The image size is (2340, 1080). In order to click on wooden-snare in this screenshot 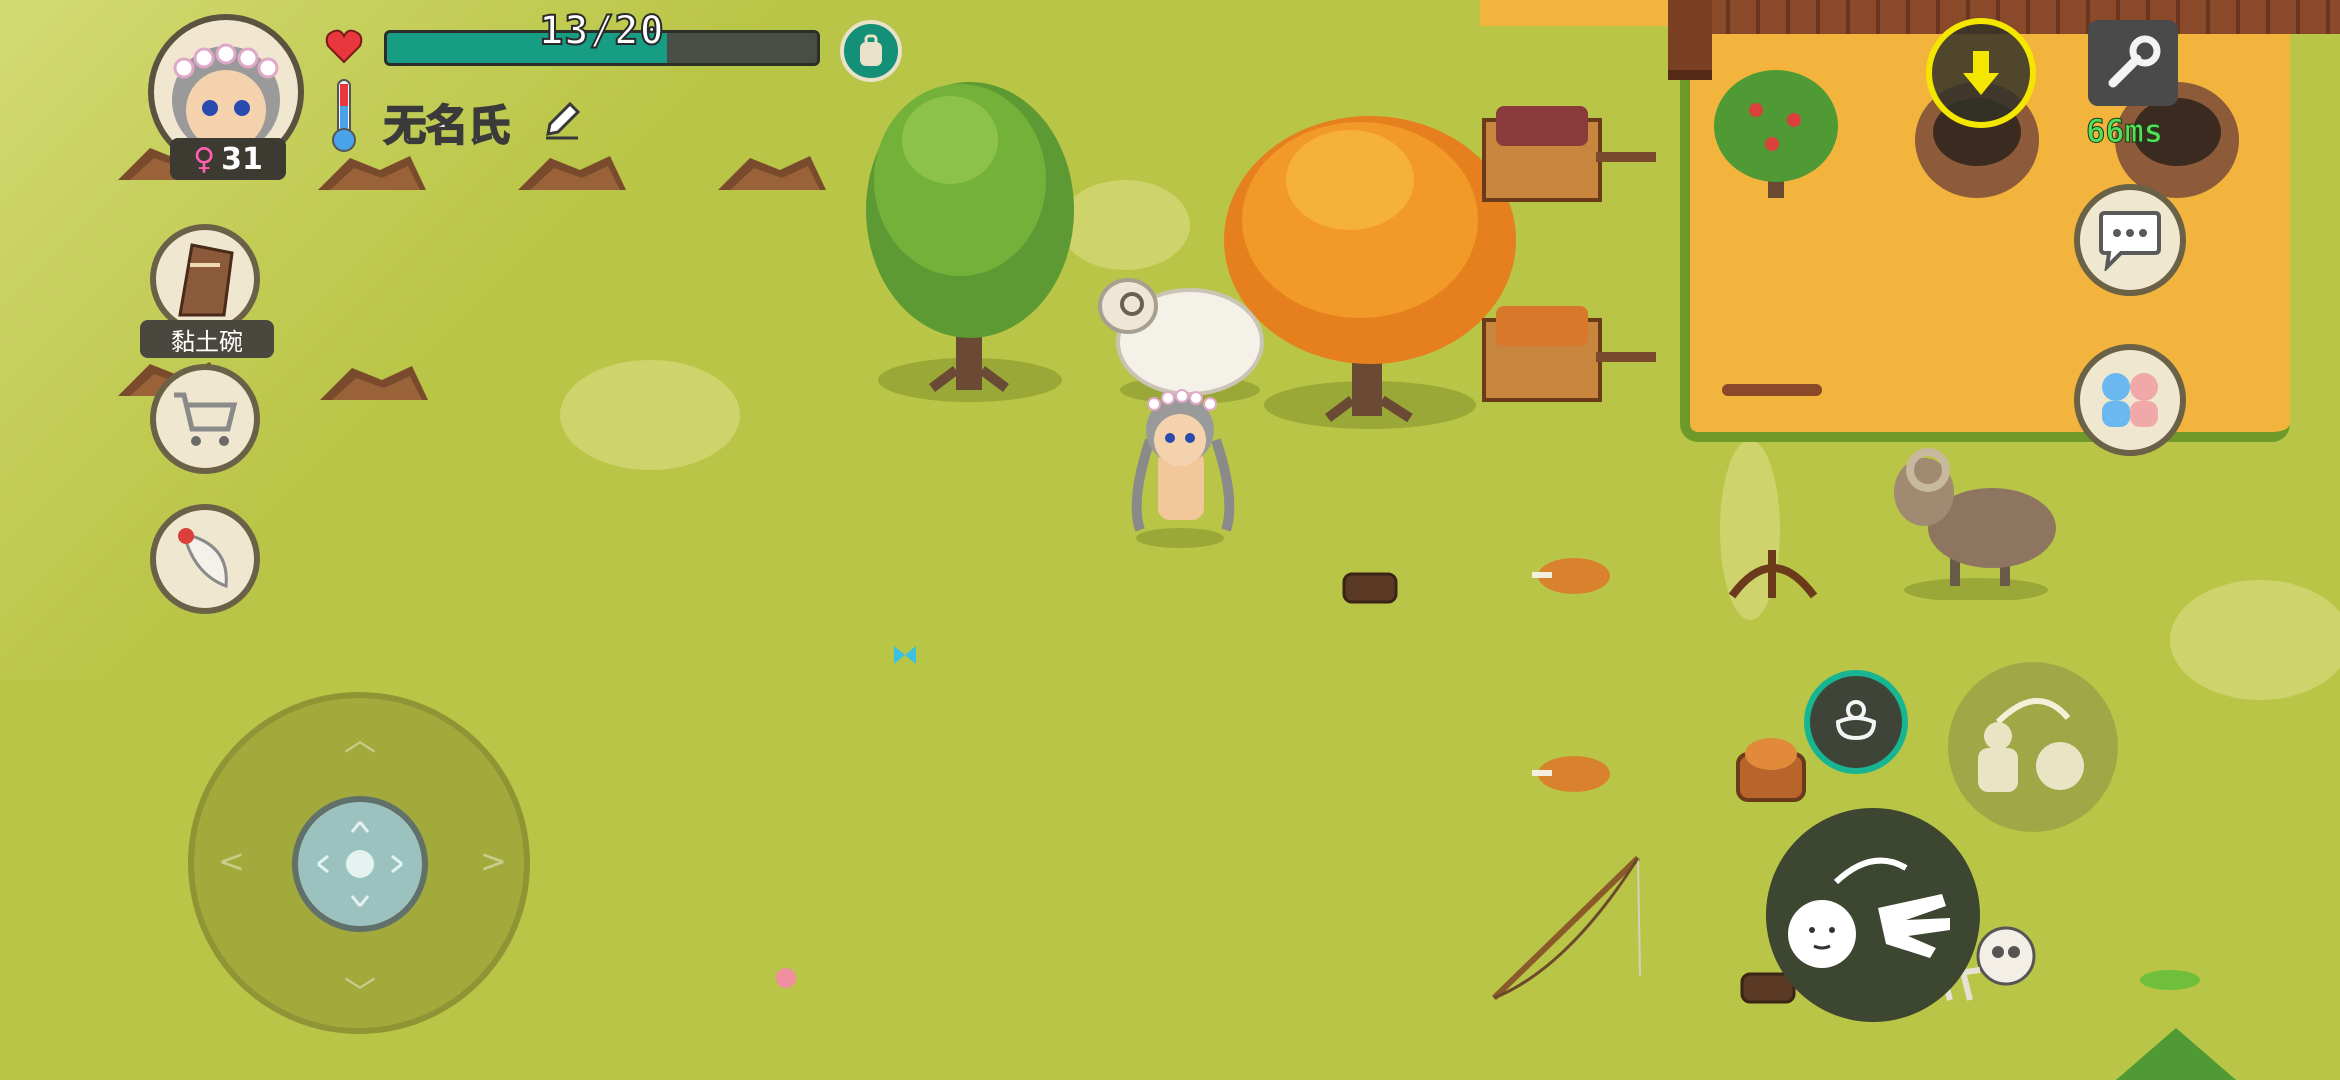, I will do `click(1773, 572)`.